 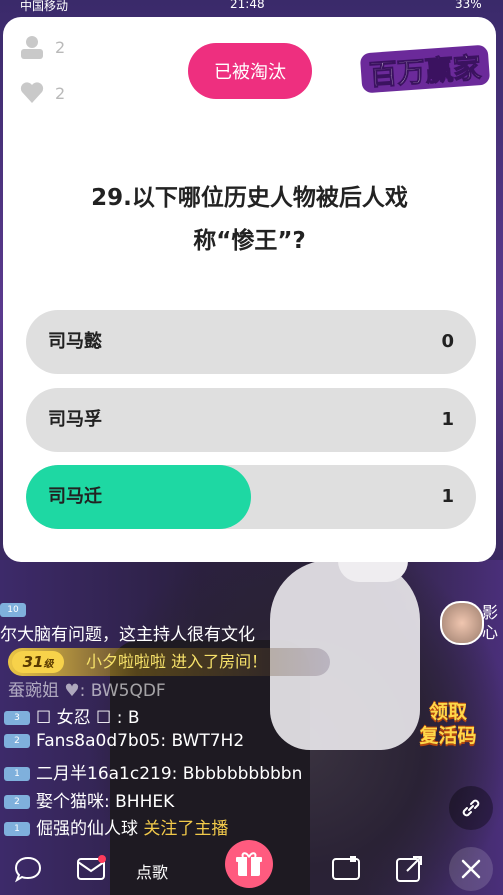 I want to click on chat-message: 1 二月半16a1c219: Bbbbbbbbbbn, so click(x=153, y=771).